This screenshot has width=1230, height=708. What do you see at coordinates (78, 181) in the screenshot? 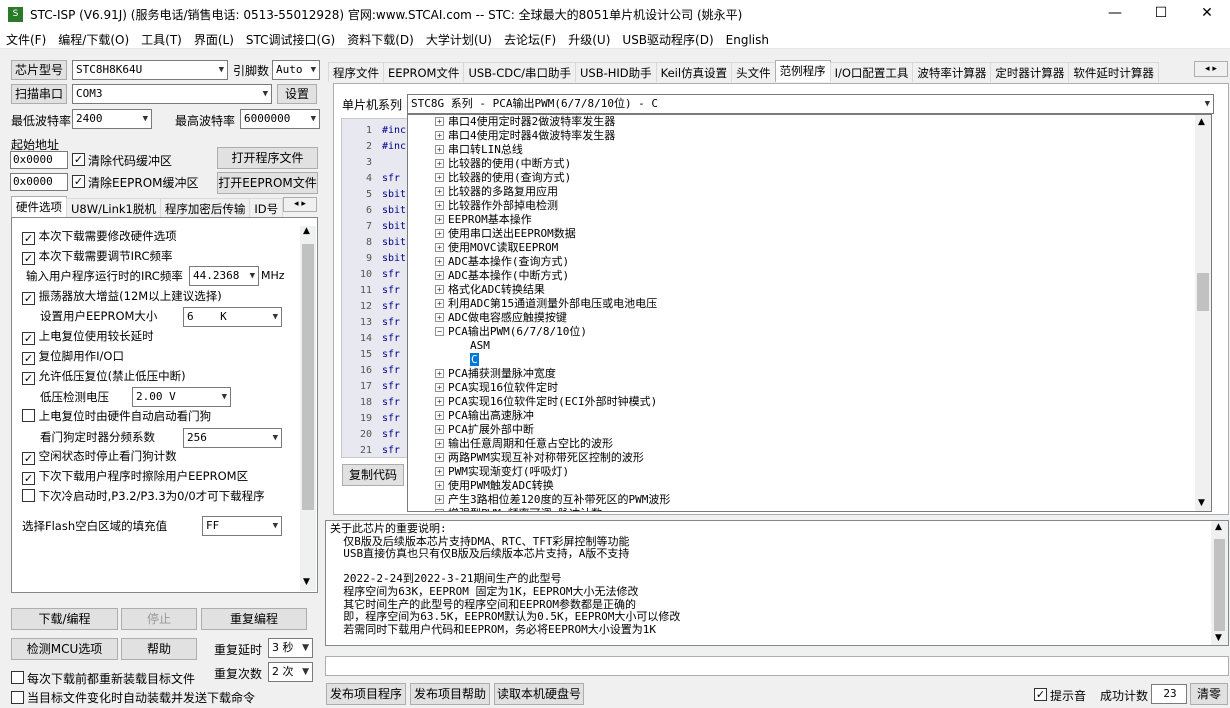
I see `clear-eeprom-checkbox: ✓` at bounding box center [78, 181].